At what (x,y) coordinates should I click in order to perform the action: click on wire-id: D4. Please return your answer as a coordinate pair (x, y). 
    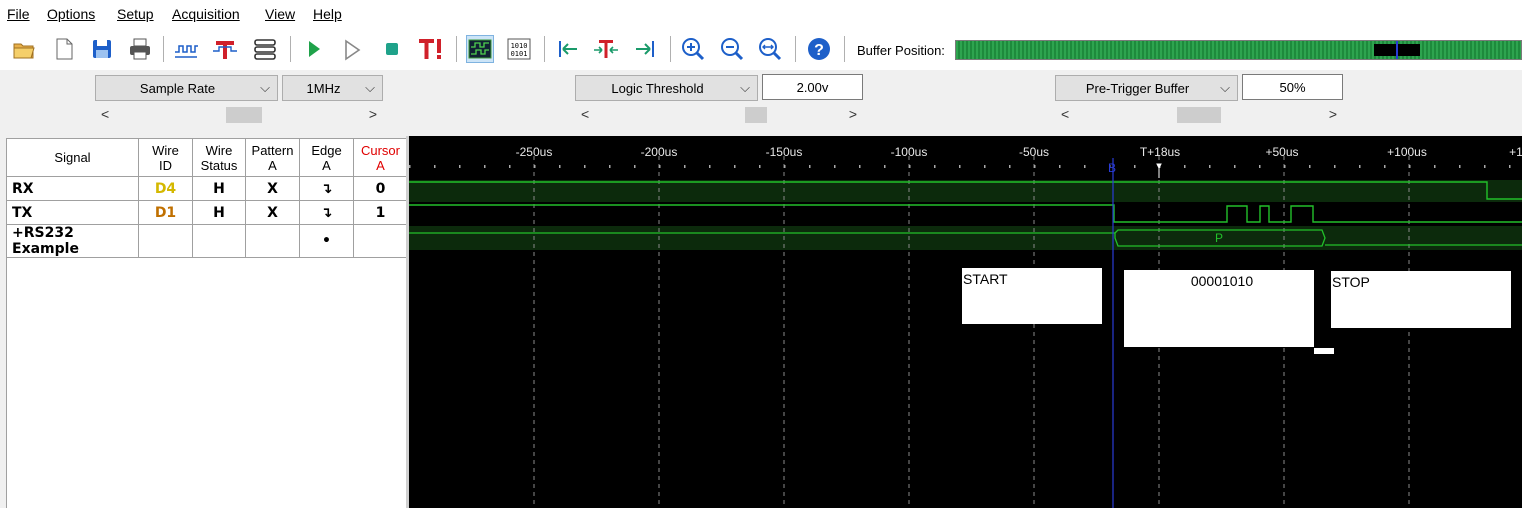
    Looking at the image, I should click on (165, 188).